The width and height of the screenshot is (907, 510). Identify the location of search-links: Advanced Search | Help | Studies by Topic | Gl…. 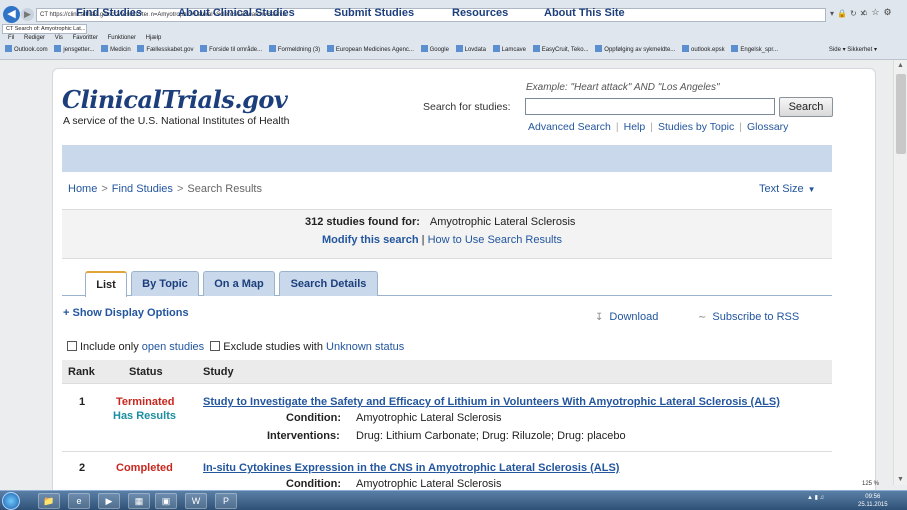
(658, 127).